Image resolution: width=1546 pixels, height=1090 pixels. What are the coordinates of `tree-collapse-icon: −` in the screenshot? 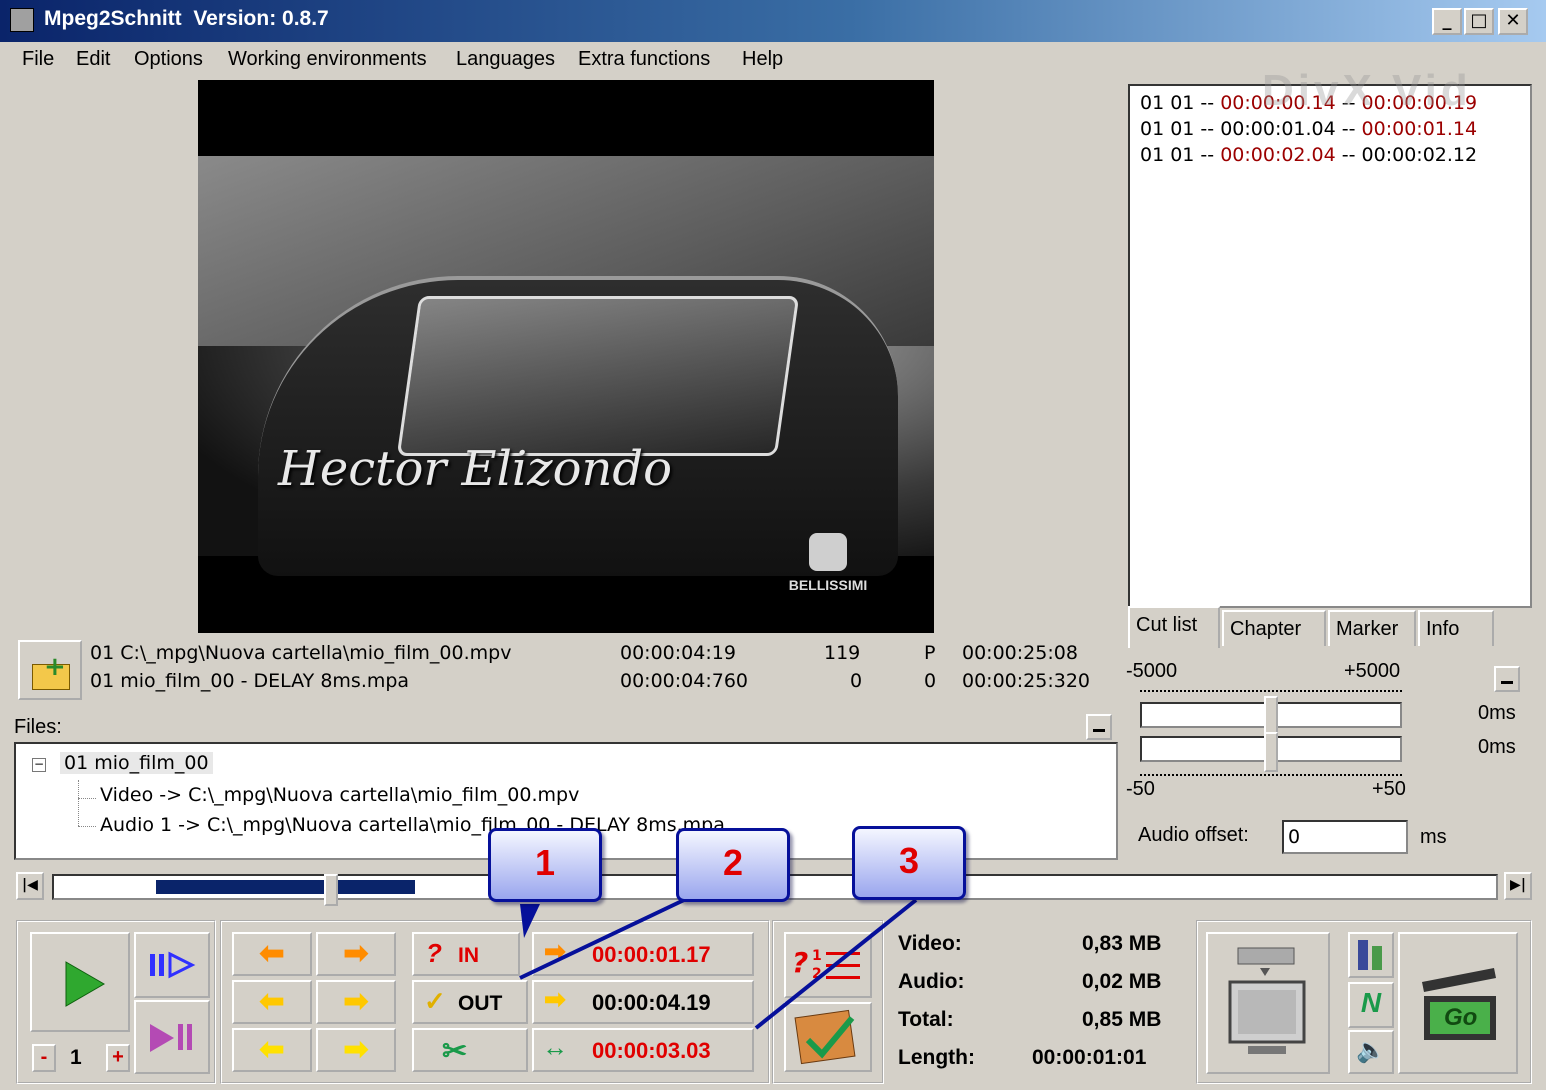 It's located at (39, 765).